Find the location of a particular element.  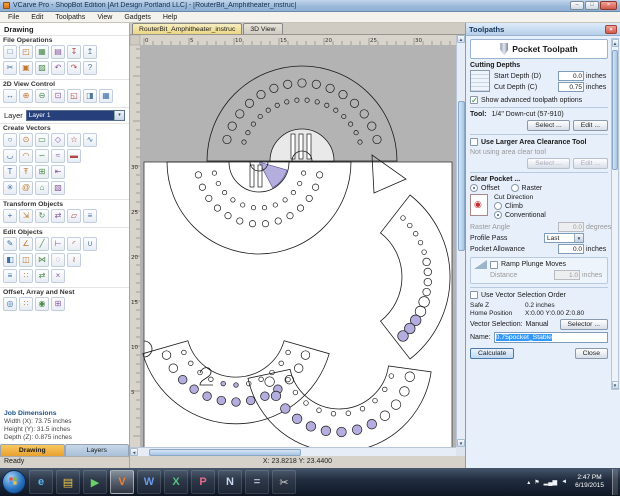

node-editor-icon: ✎ is located at coordinates (10, 244).